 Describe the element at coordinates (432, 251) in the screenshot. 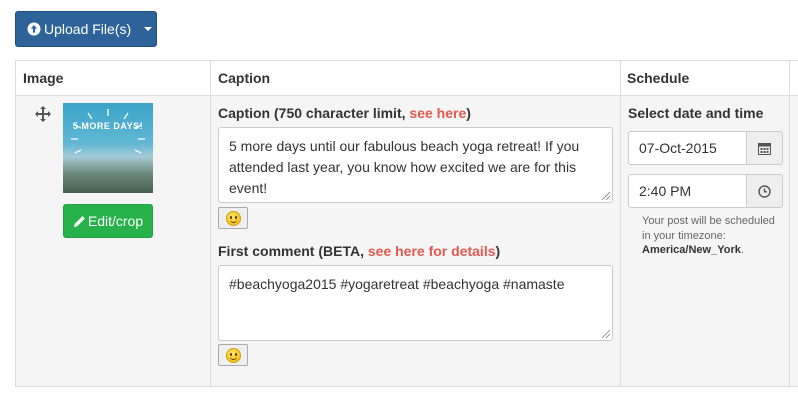

I see `comment-see-here-link: see here for details` at that location.